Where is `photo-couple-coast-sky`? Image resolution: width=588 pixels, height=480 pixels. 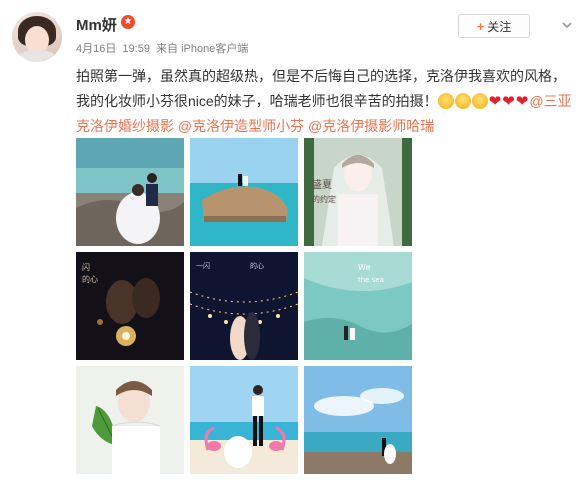
photo-couple-coast-sky is located at coordinates (358, 420).